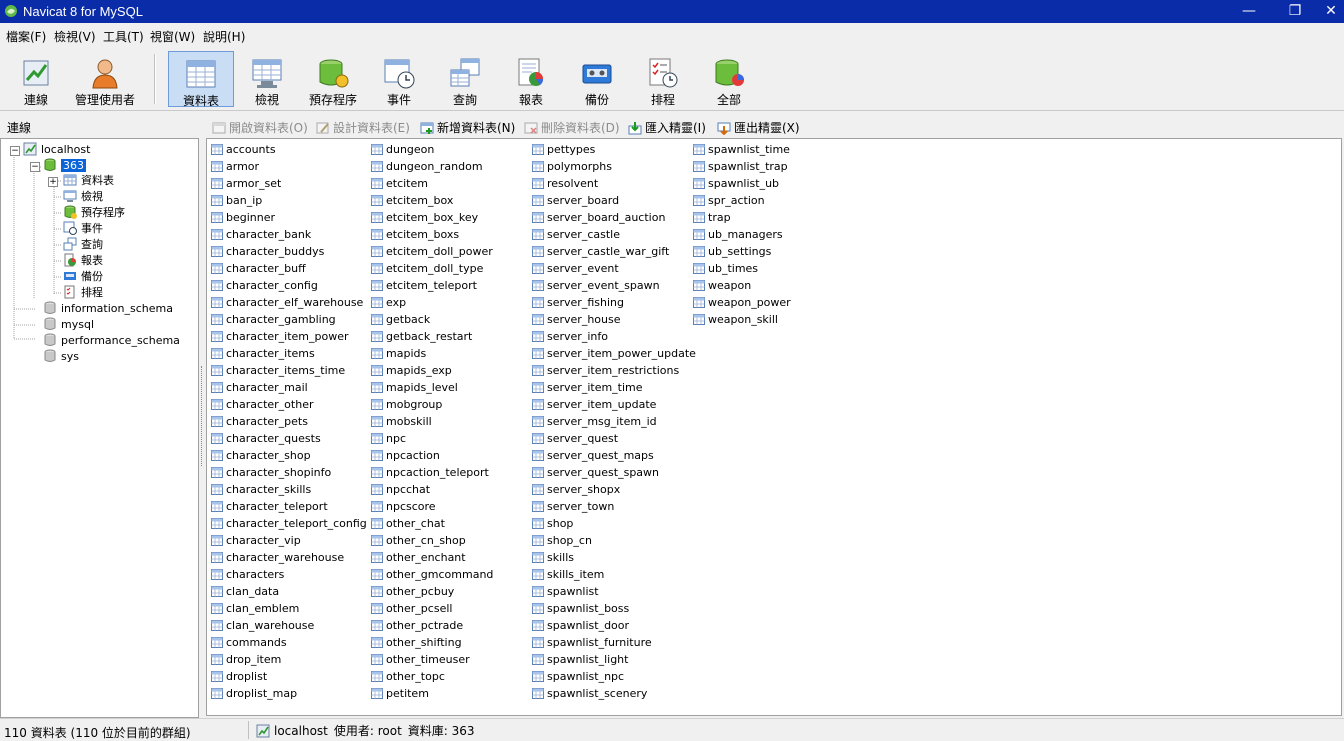  What do you see at coordinates (605, 370) in the screenshot?
I see `table-item: server_item_restrictions` at bounding box center [605, 370].